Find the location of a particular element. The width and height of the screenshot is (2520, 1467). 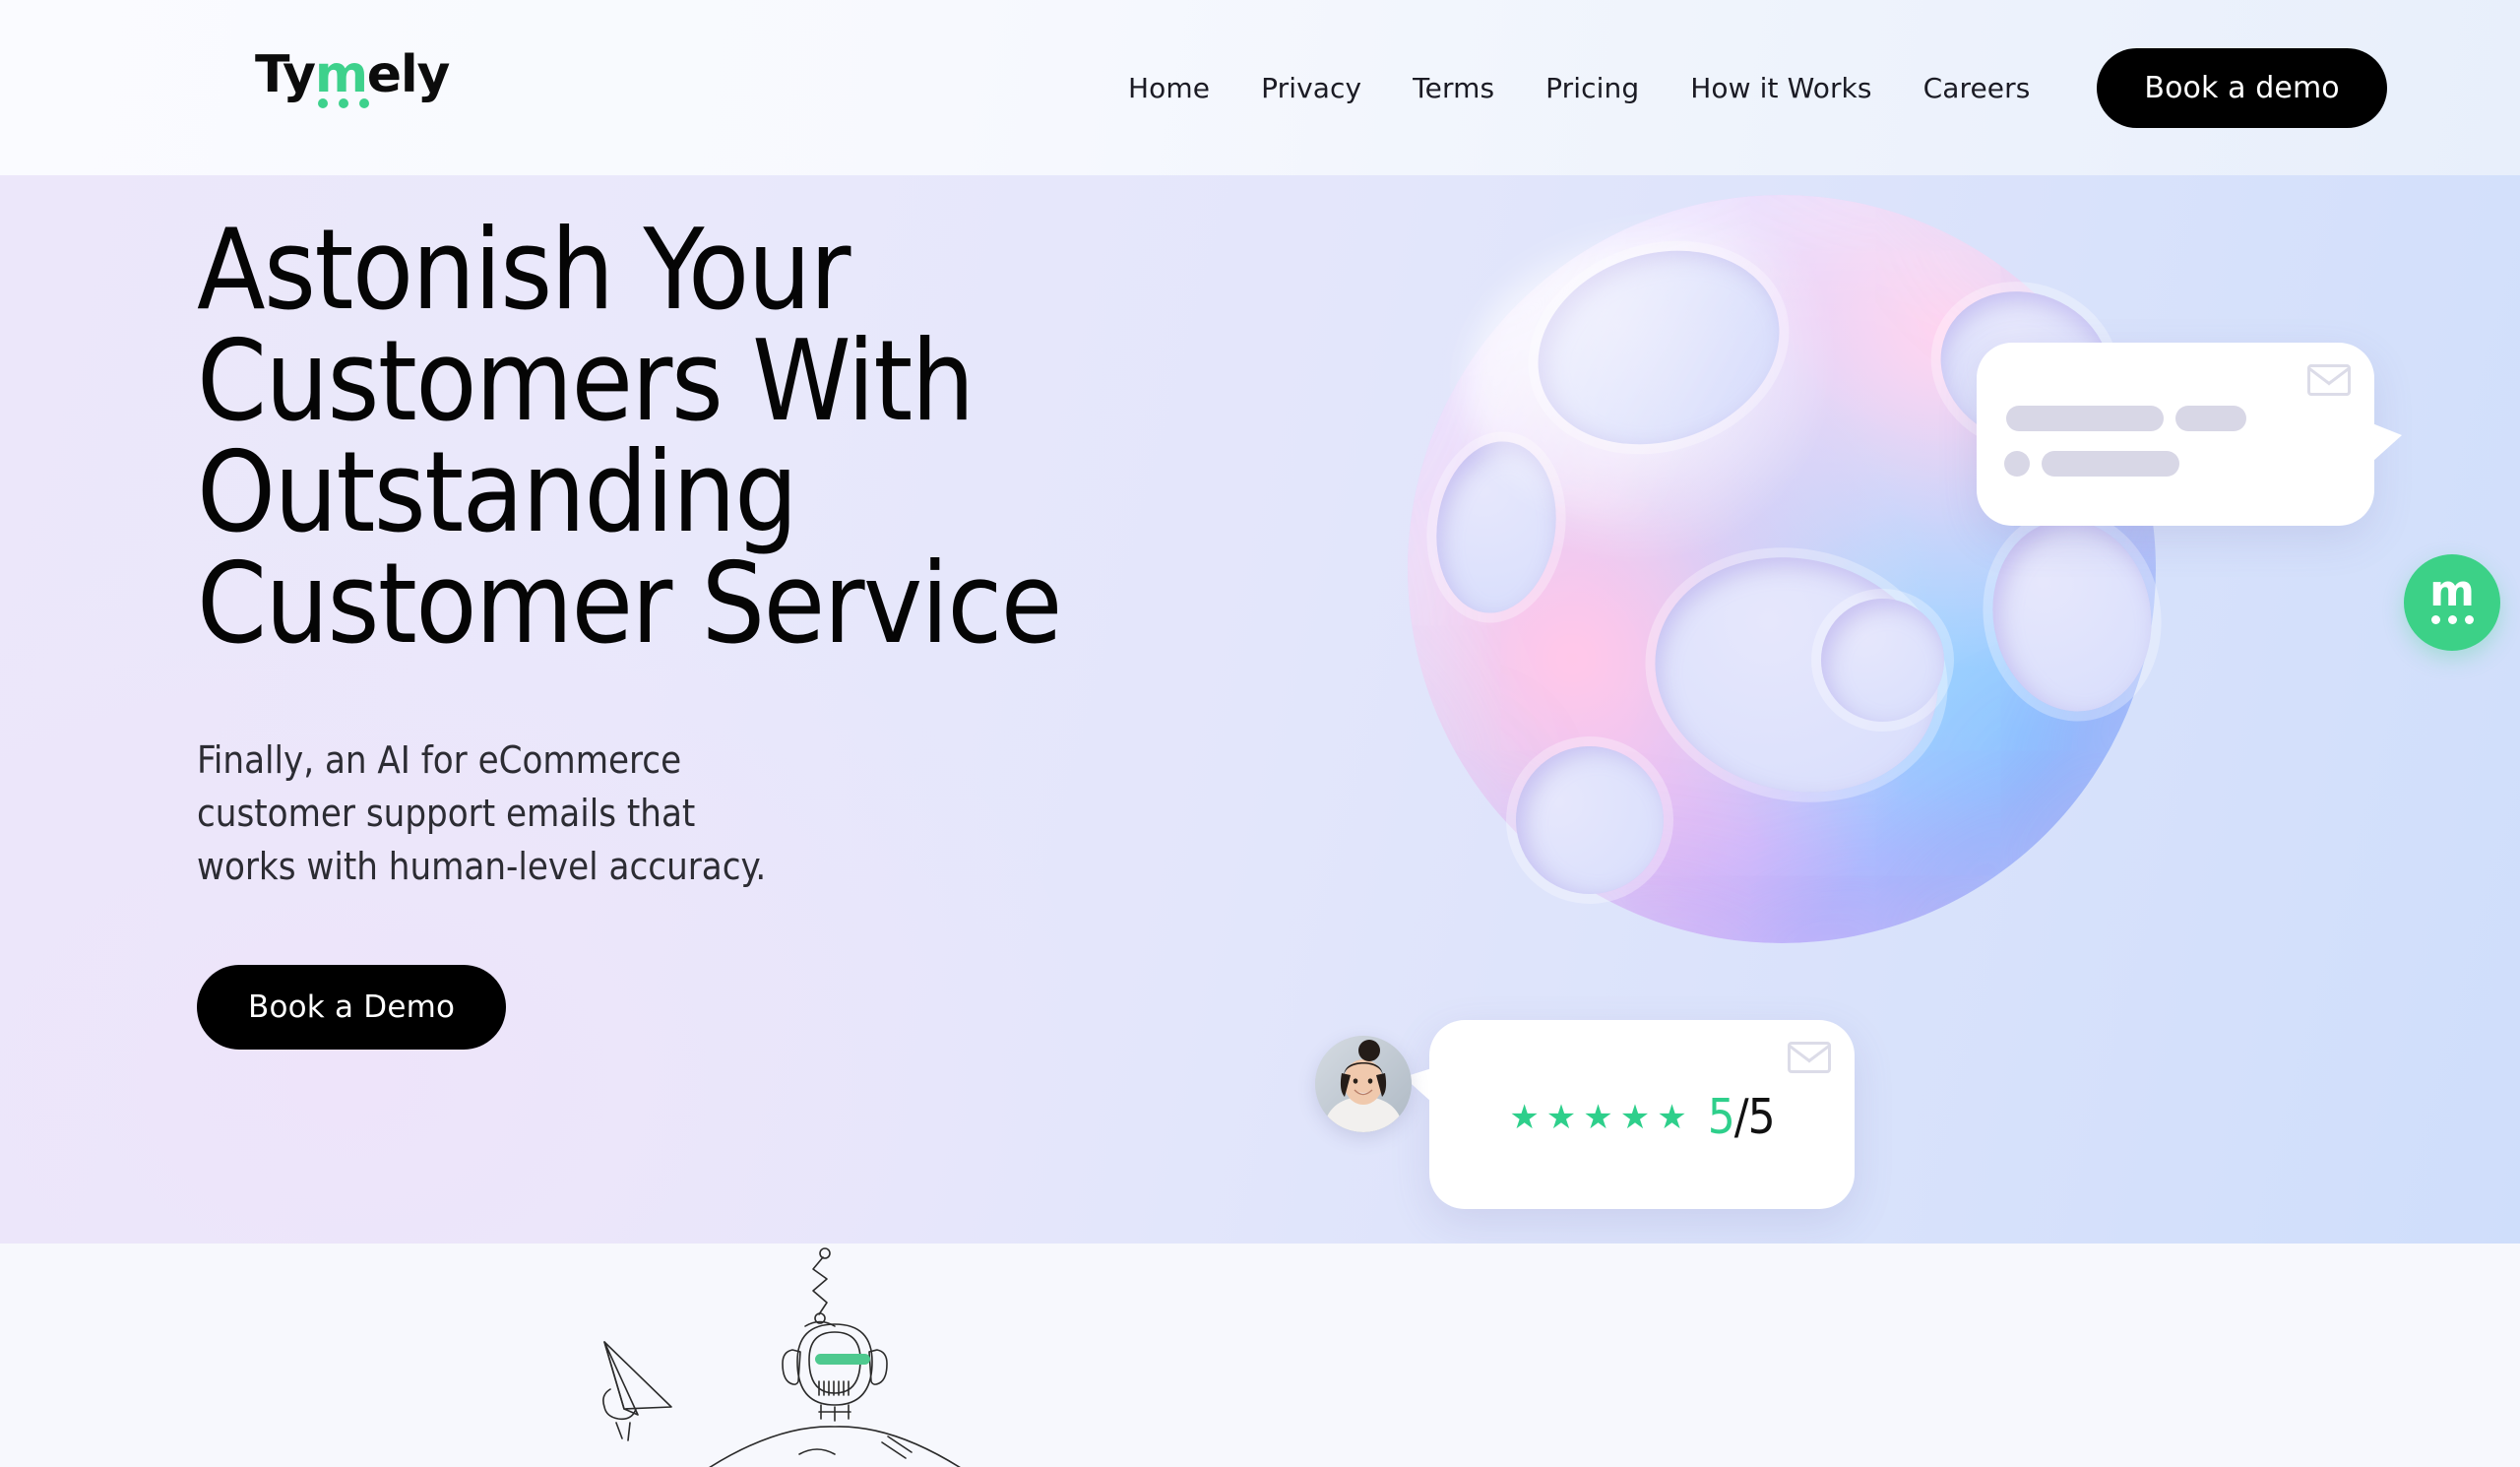

nav-item-pricing: Pricing is located at coordinates (1592, 88).